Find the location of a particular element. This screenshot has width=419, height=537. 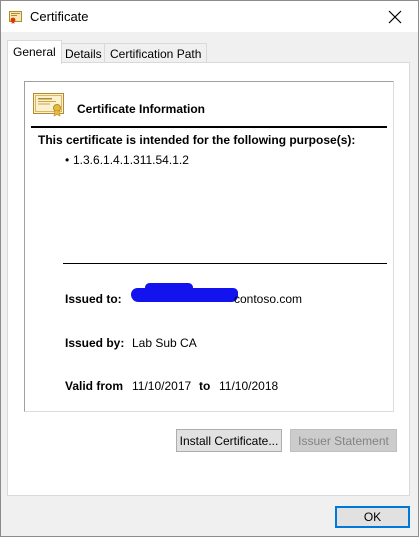

purpose-list-item: • 1.3.6.1.4.1.311.54.1.2 is located at coordinates (127, 160).